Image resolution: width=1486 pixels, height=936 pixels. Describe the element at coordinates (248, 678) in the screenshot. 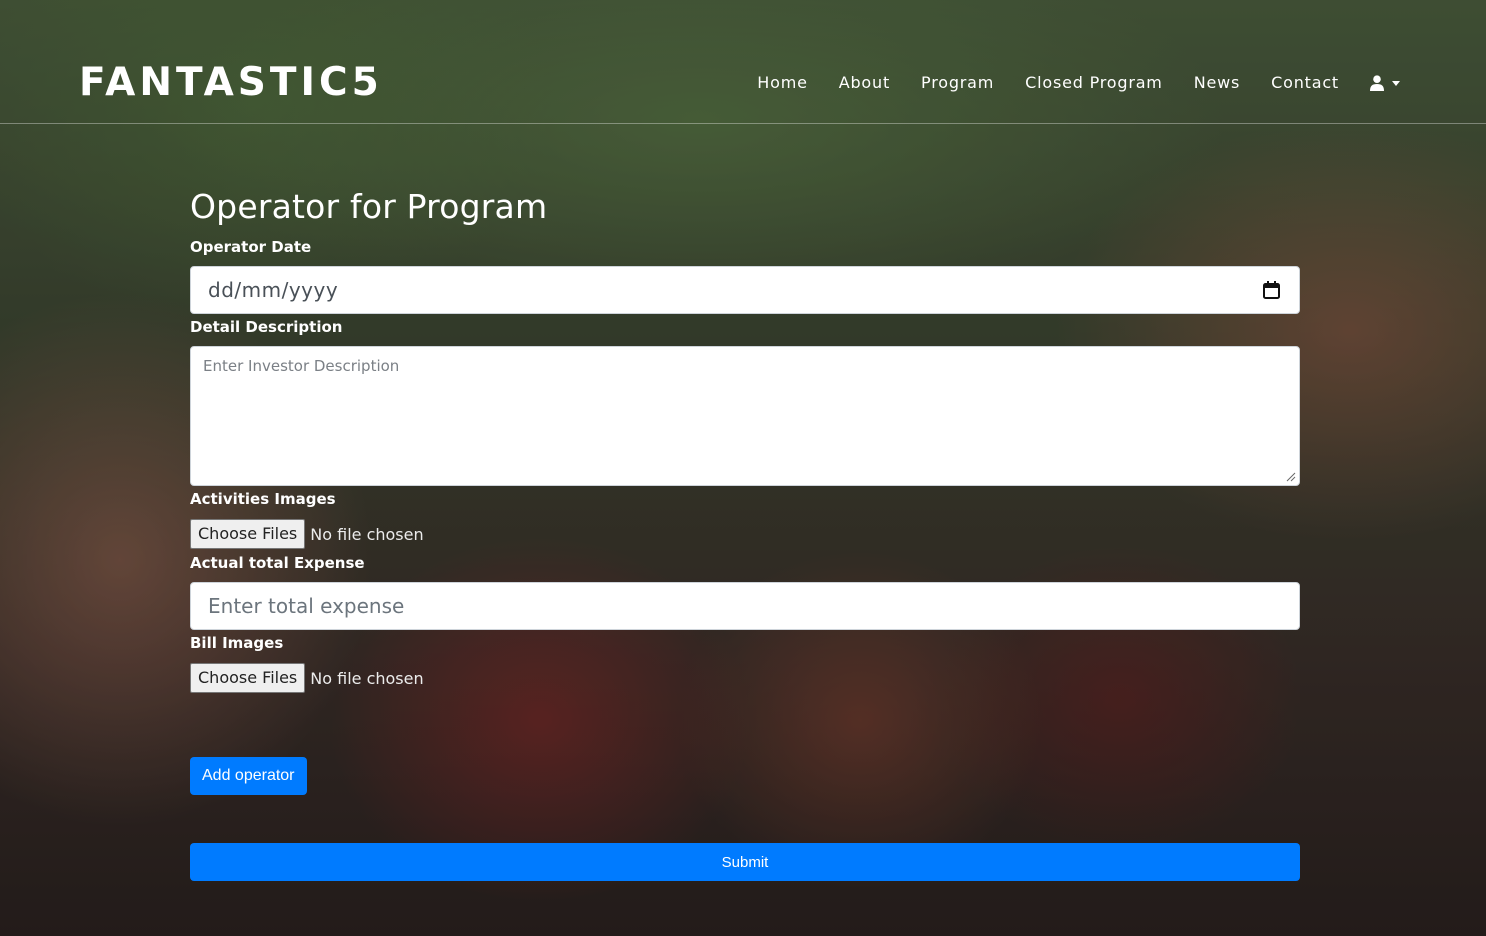

I see `bill-choose-files-button: Choose Files` at that location.